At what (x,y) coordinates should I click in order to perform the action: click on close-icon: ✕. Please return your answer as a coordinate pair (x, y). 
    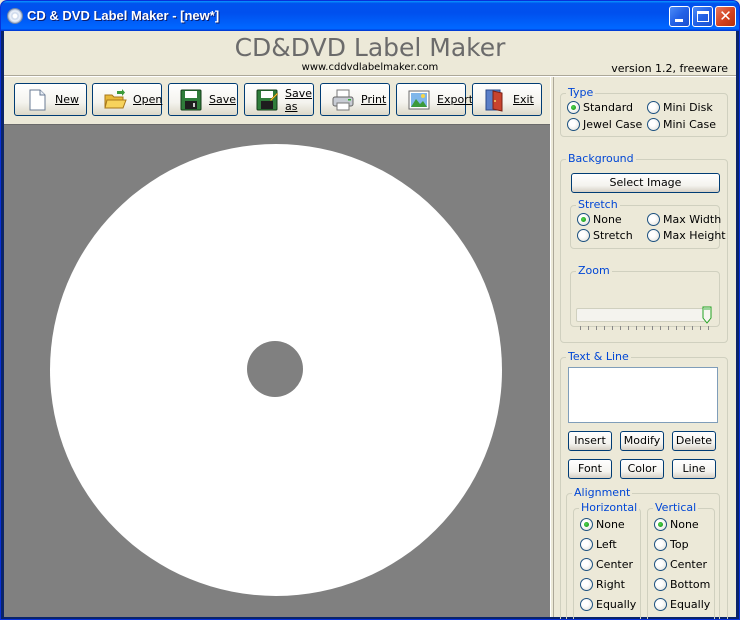
    Looking at the image, I should click on (725, 16).